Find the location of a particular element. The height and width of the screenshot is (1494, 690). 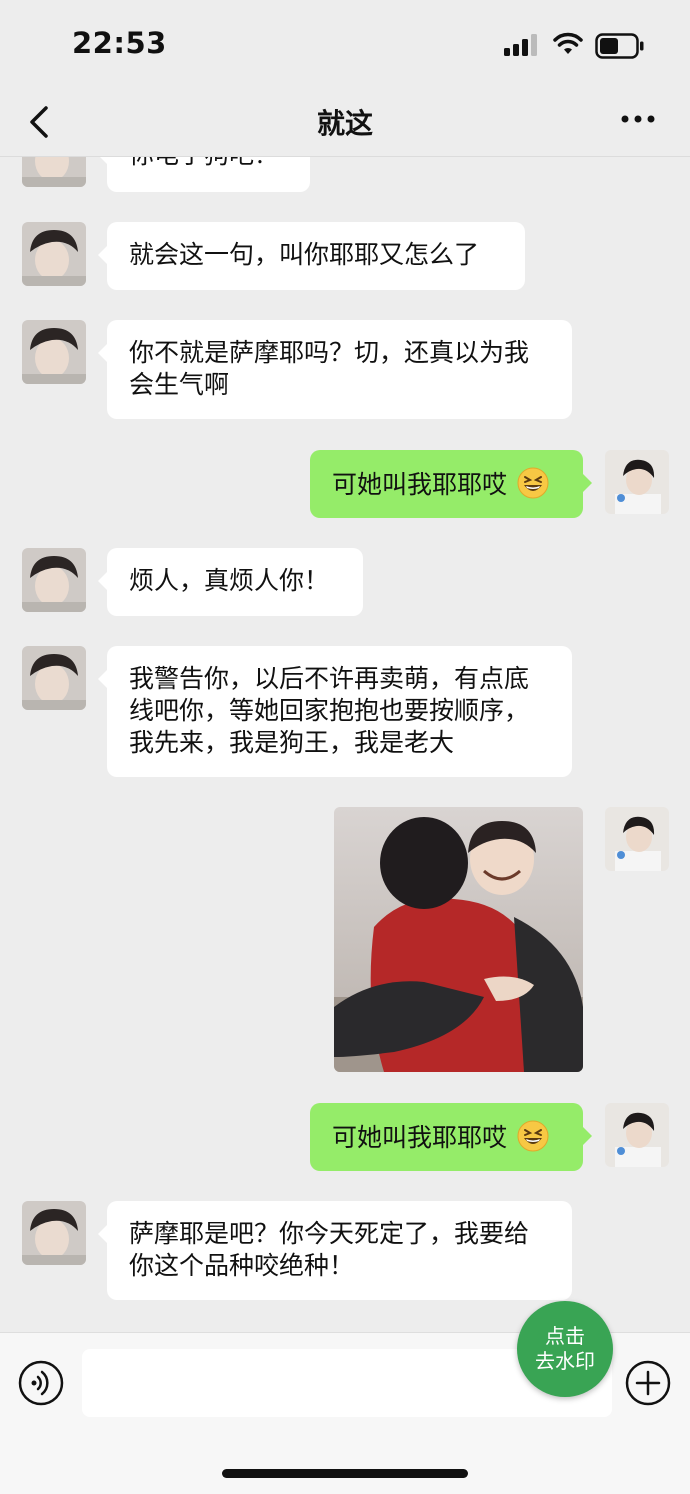

message-text: 萨摩耶是吧？你今天死定了，我要给你这个品种咬绝种！ is located at coordinates (329, 1249).